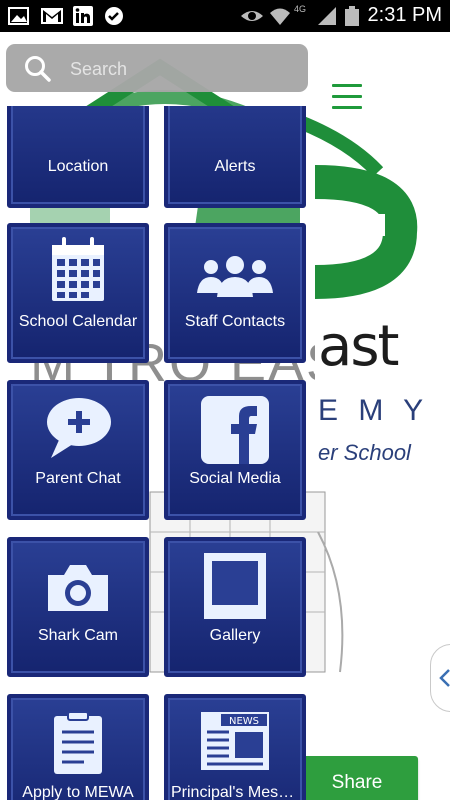 This screenshot has width=450, height=800. Describe the element at coordinates (235, 157) in the screenshot. I see `tile-alerts: Alerts` at that location.